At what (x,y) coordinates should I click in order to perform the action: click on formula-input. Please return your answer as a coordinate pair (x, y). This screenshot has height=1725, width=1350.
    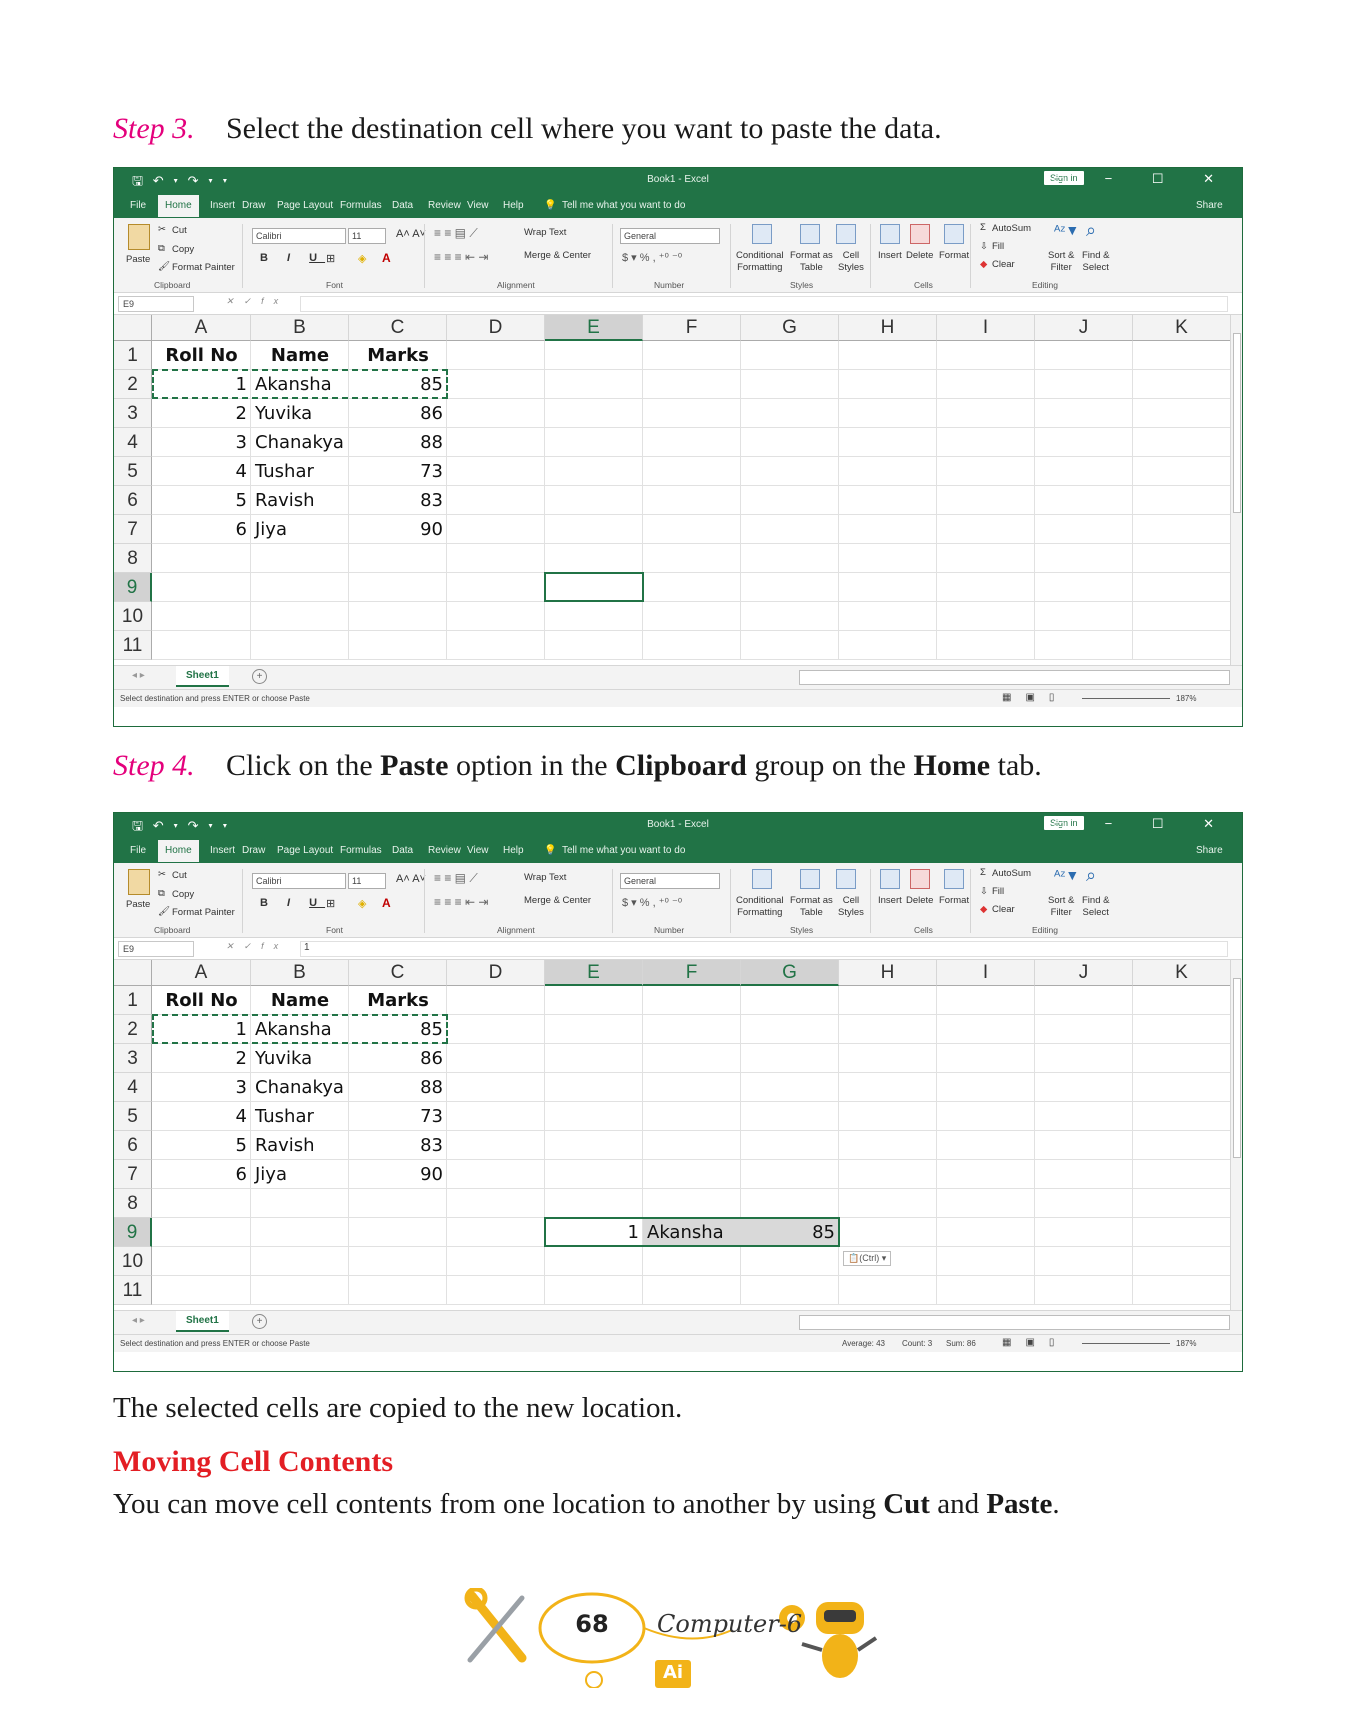
    Looking at the image, I should click on (764, 949).